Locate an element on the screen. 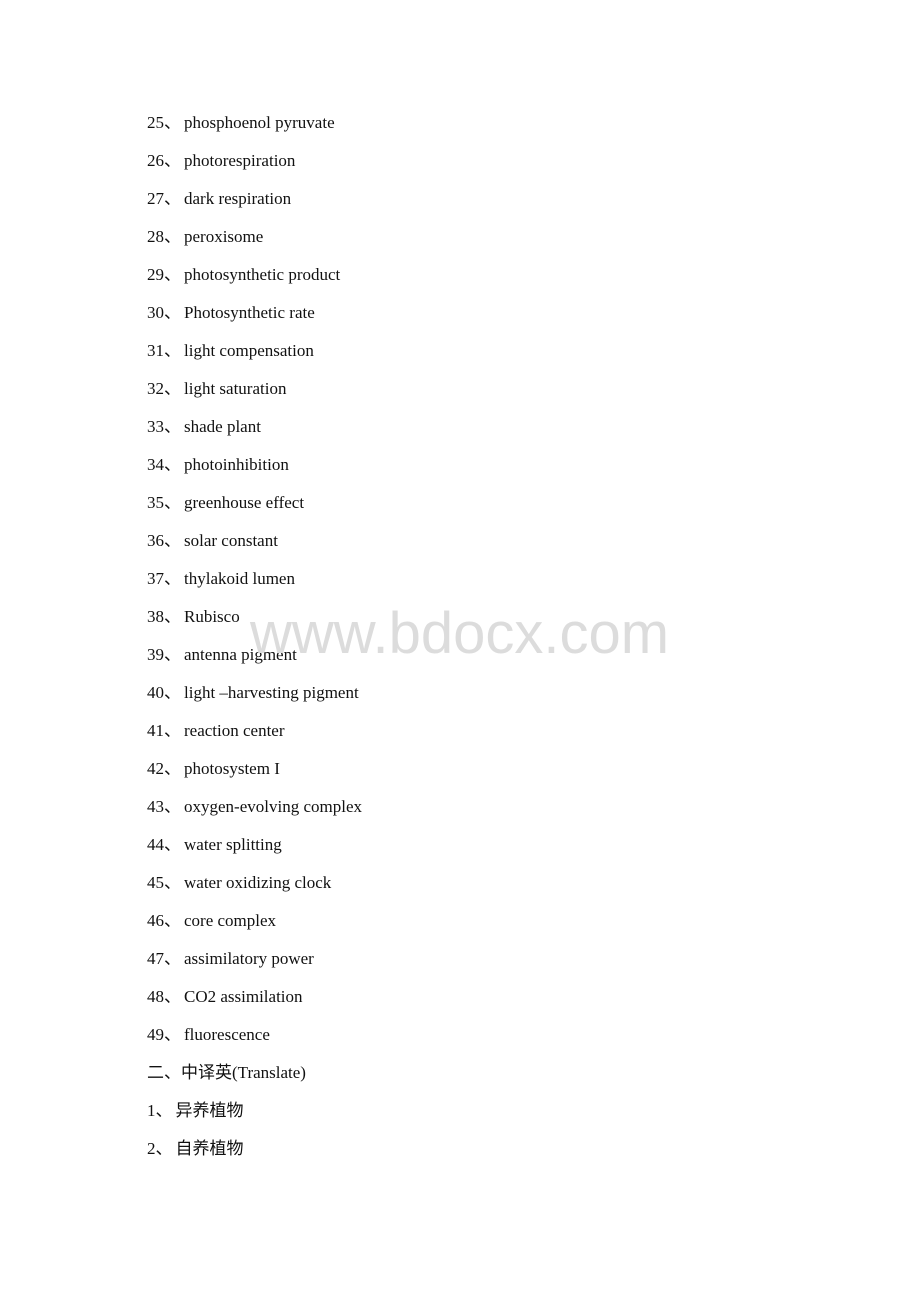 The image size is (920, 1302). item-number: 48 is located at coordinates (155, 996).